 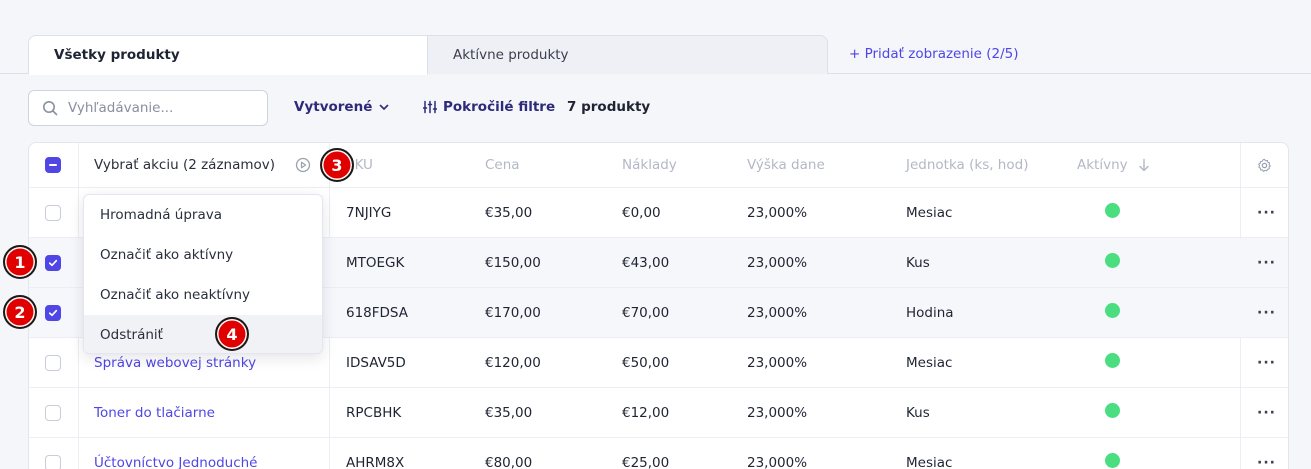 I want to click on filter-sliders-icon, so click(x=430, y=107).